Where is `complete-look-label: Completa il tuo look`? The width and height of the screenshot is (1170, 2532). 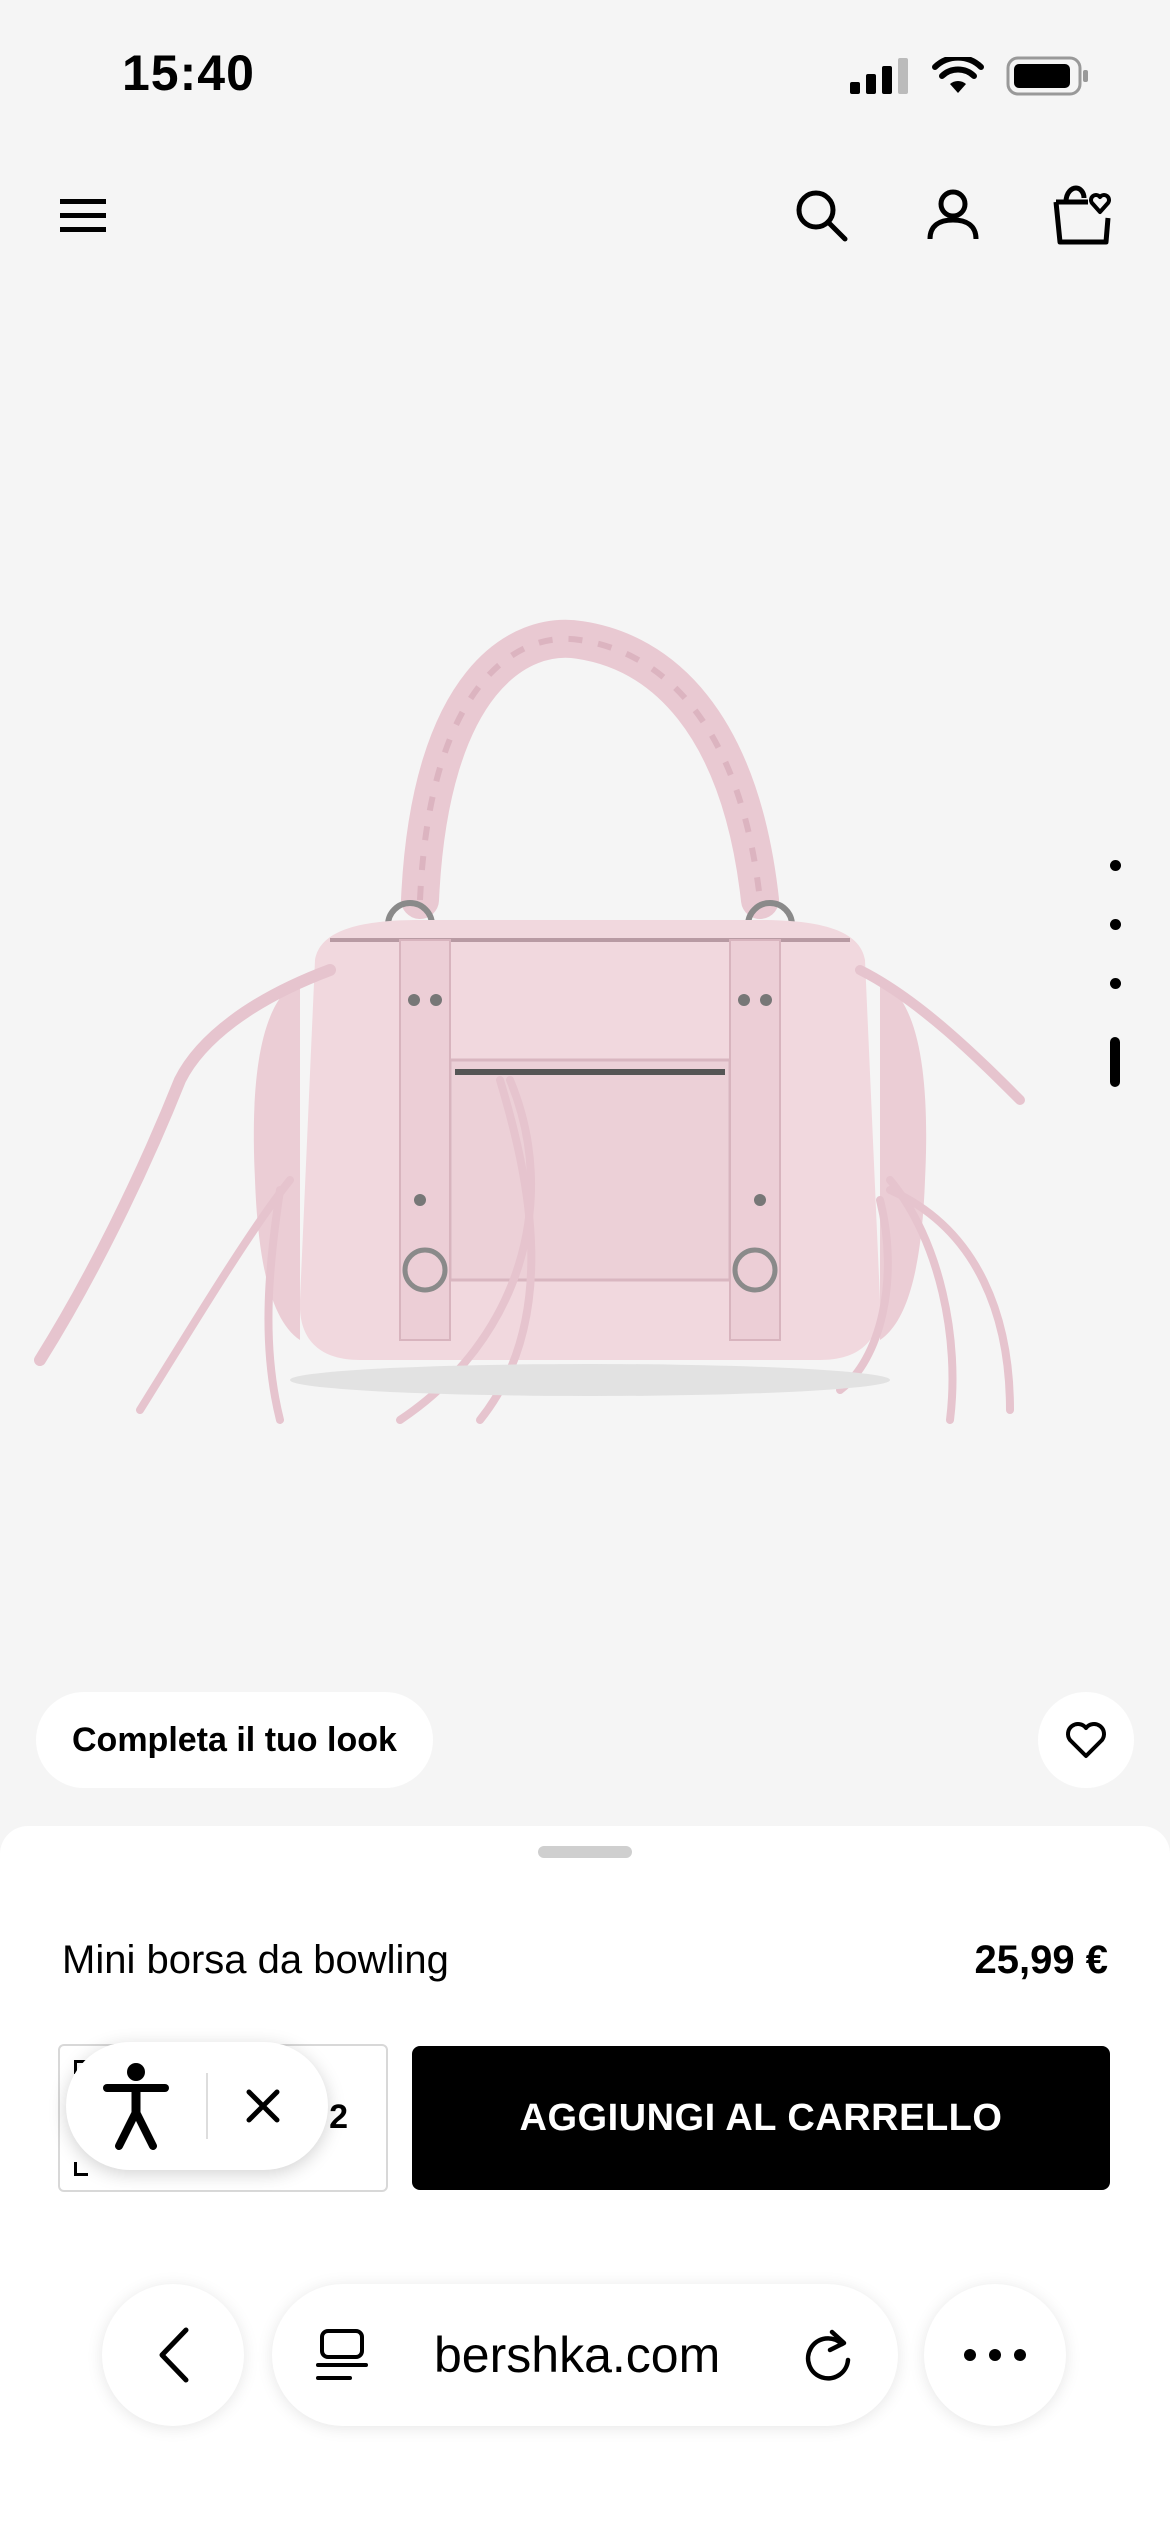
complete-look-label: Completa il tuo look is located at coordinates (234, 1739).